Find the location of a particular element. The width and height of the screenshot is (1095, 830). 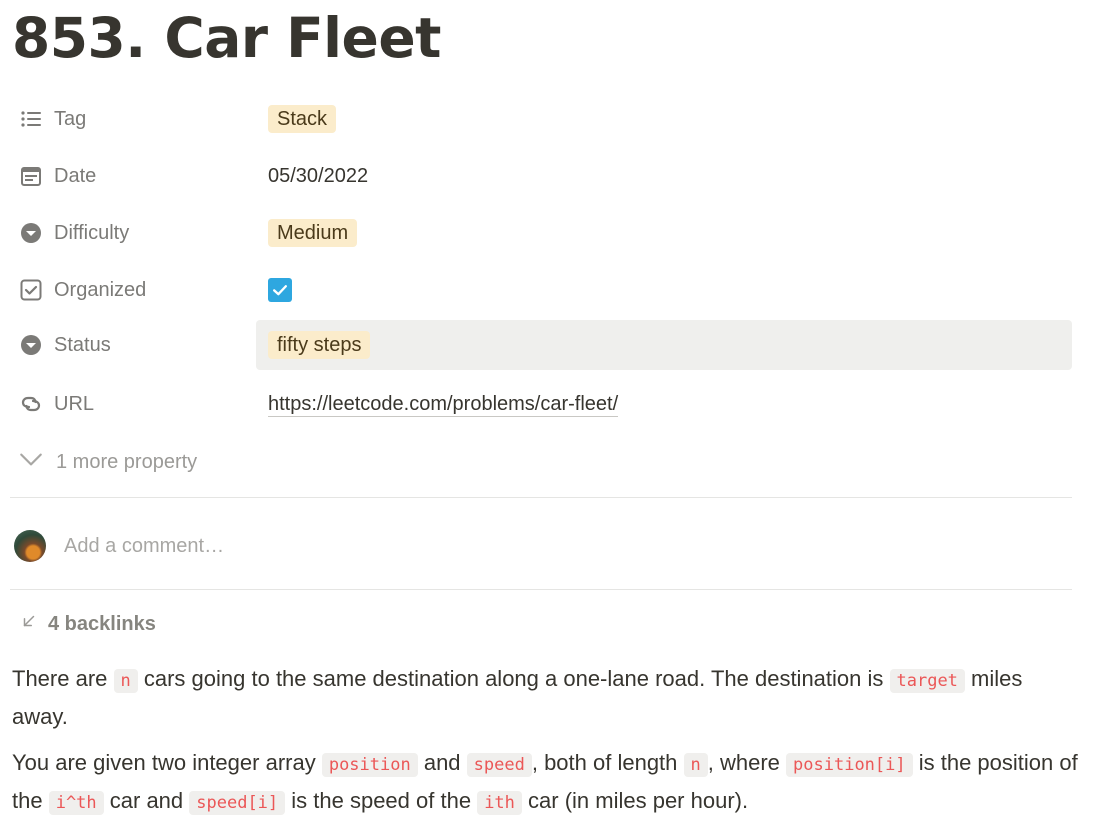

property-label: URL is located at coordinates (74, 403).